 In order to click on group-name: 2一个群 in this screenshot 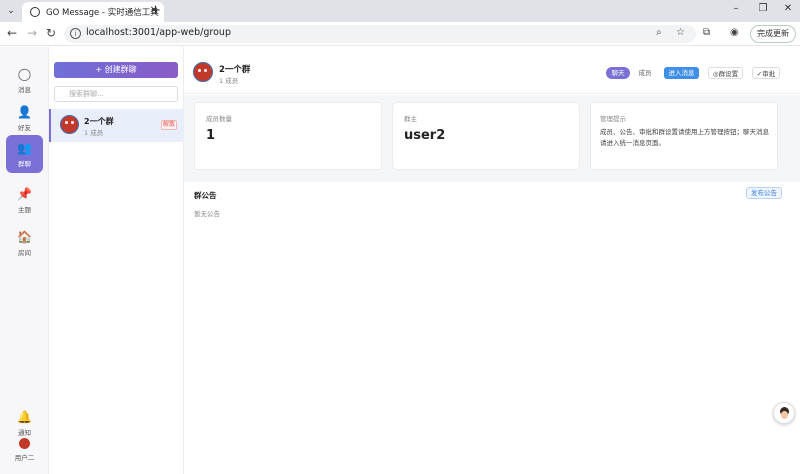, I will do `click(99, 121)`.